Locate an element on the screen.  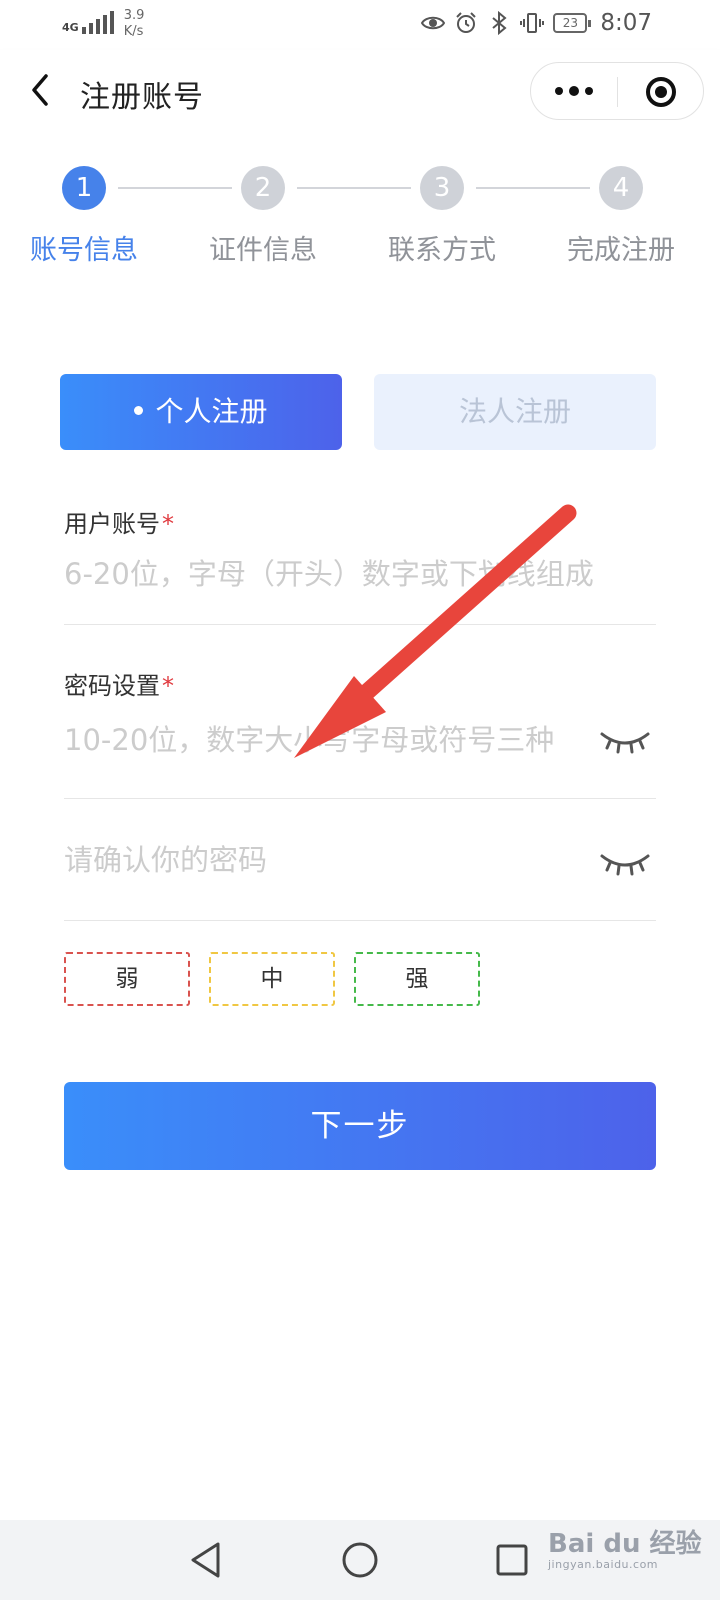
step-label: 完成注册 is located at coordinates (621, 250).